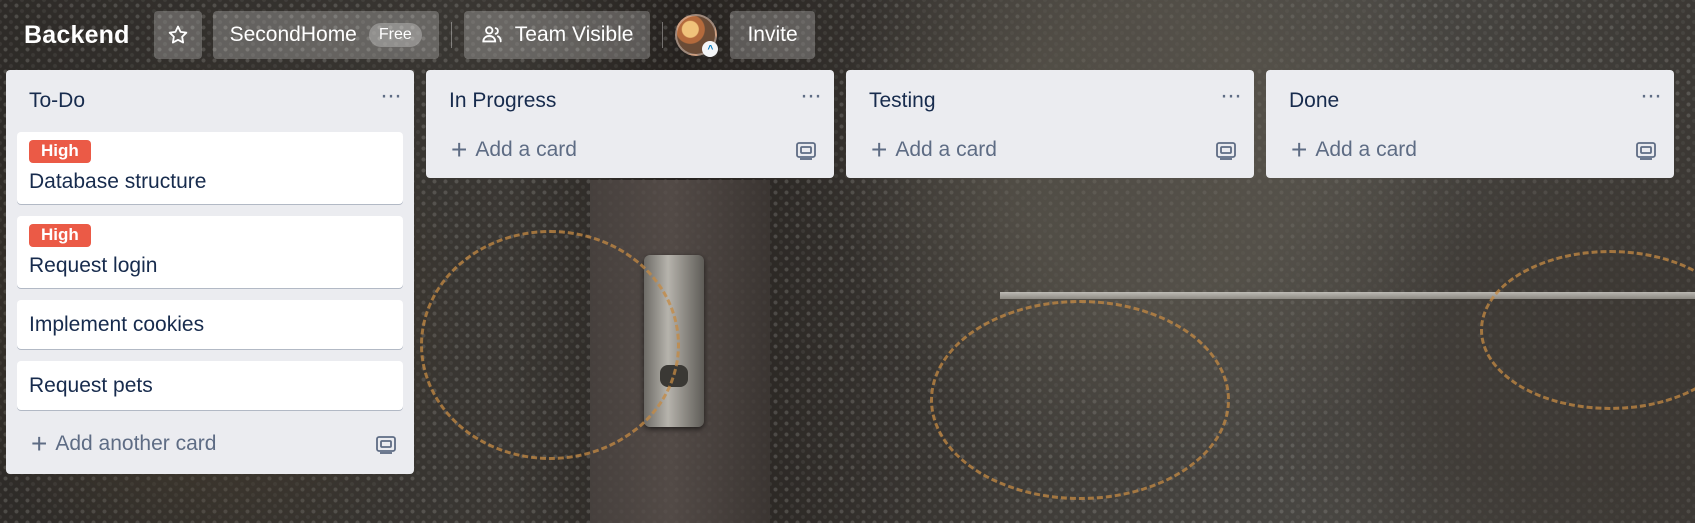 The image size is (1695, 523). What do you see at coordinates (697, 35) in the screenshot?
I see `member-avatar: ^` at bounding box center [697, 35].